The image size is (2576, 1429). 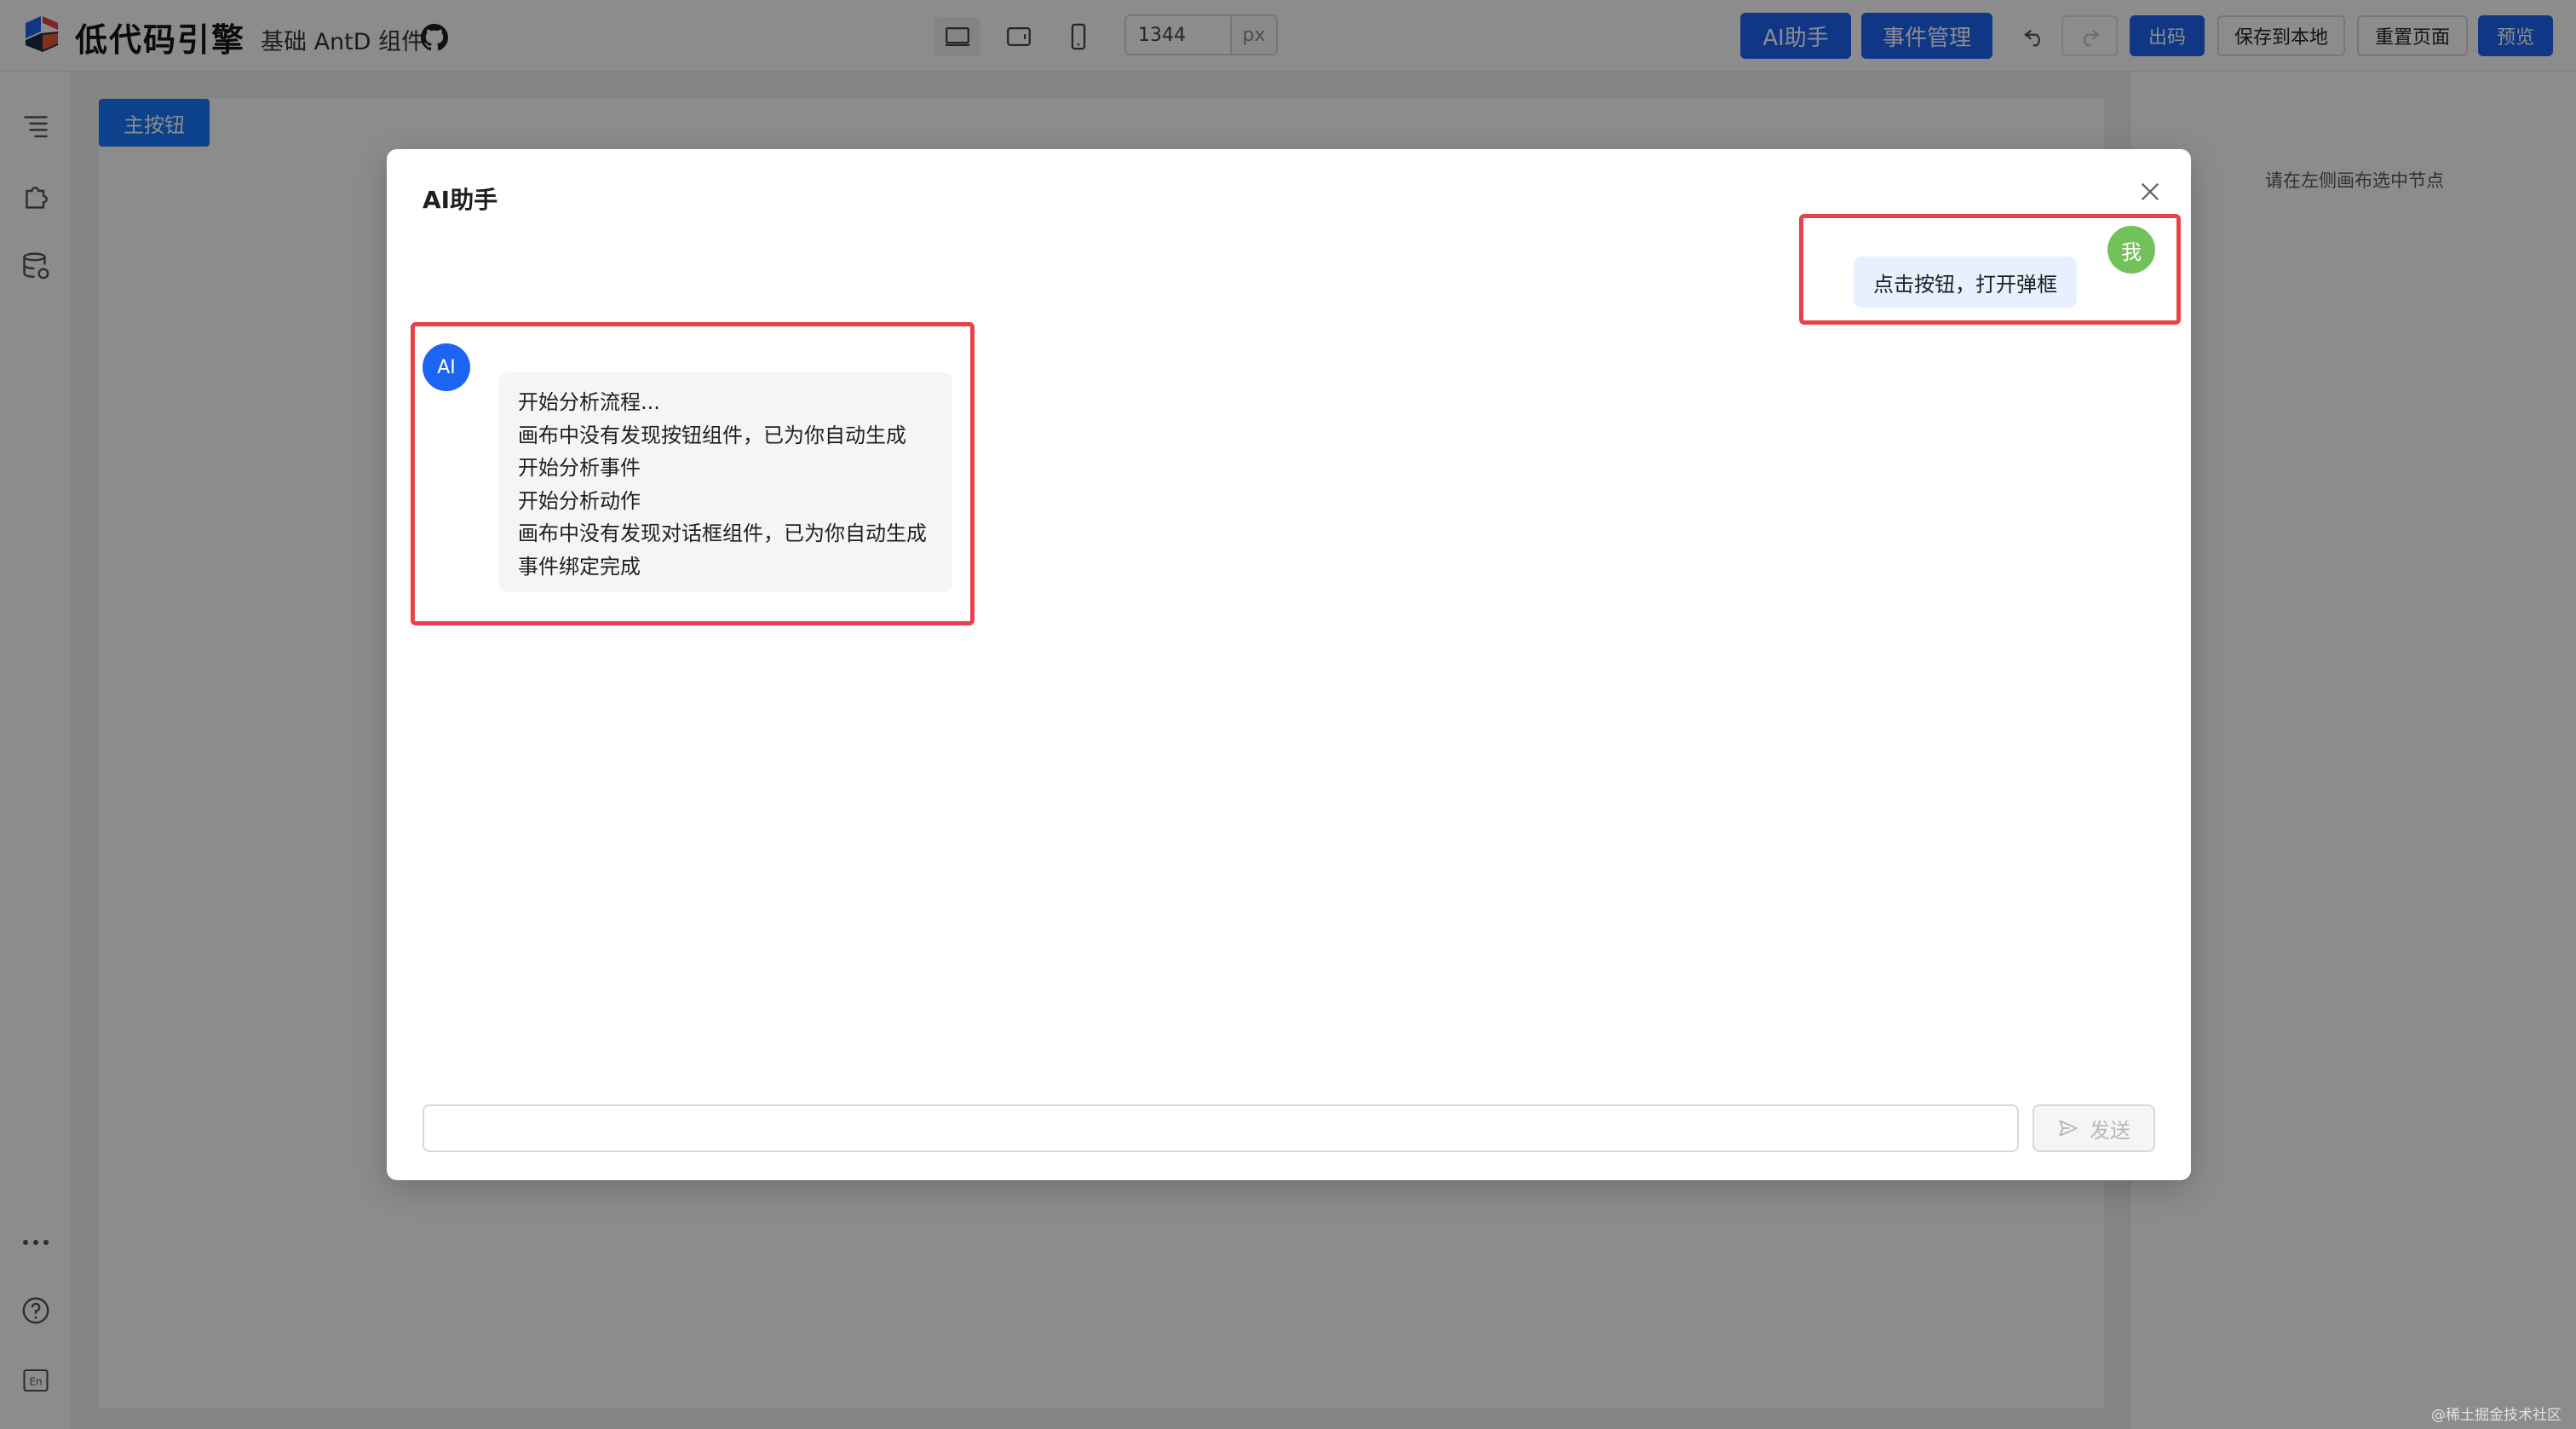 I want to click on send-button: 发送, so click(x=2094, y=1128).